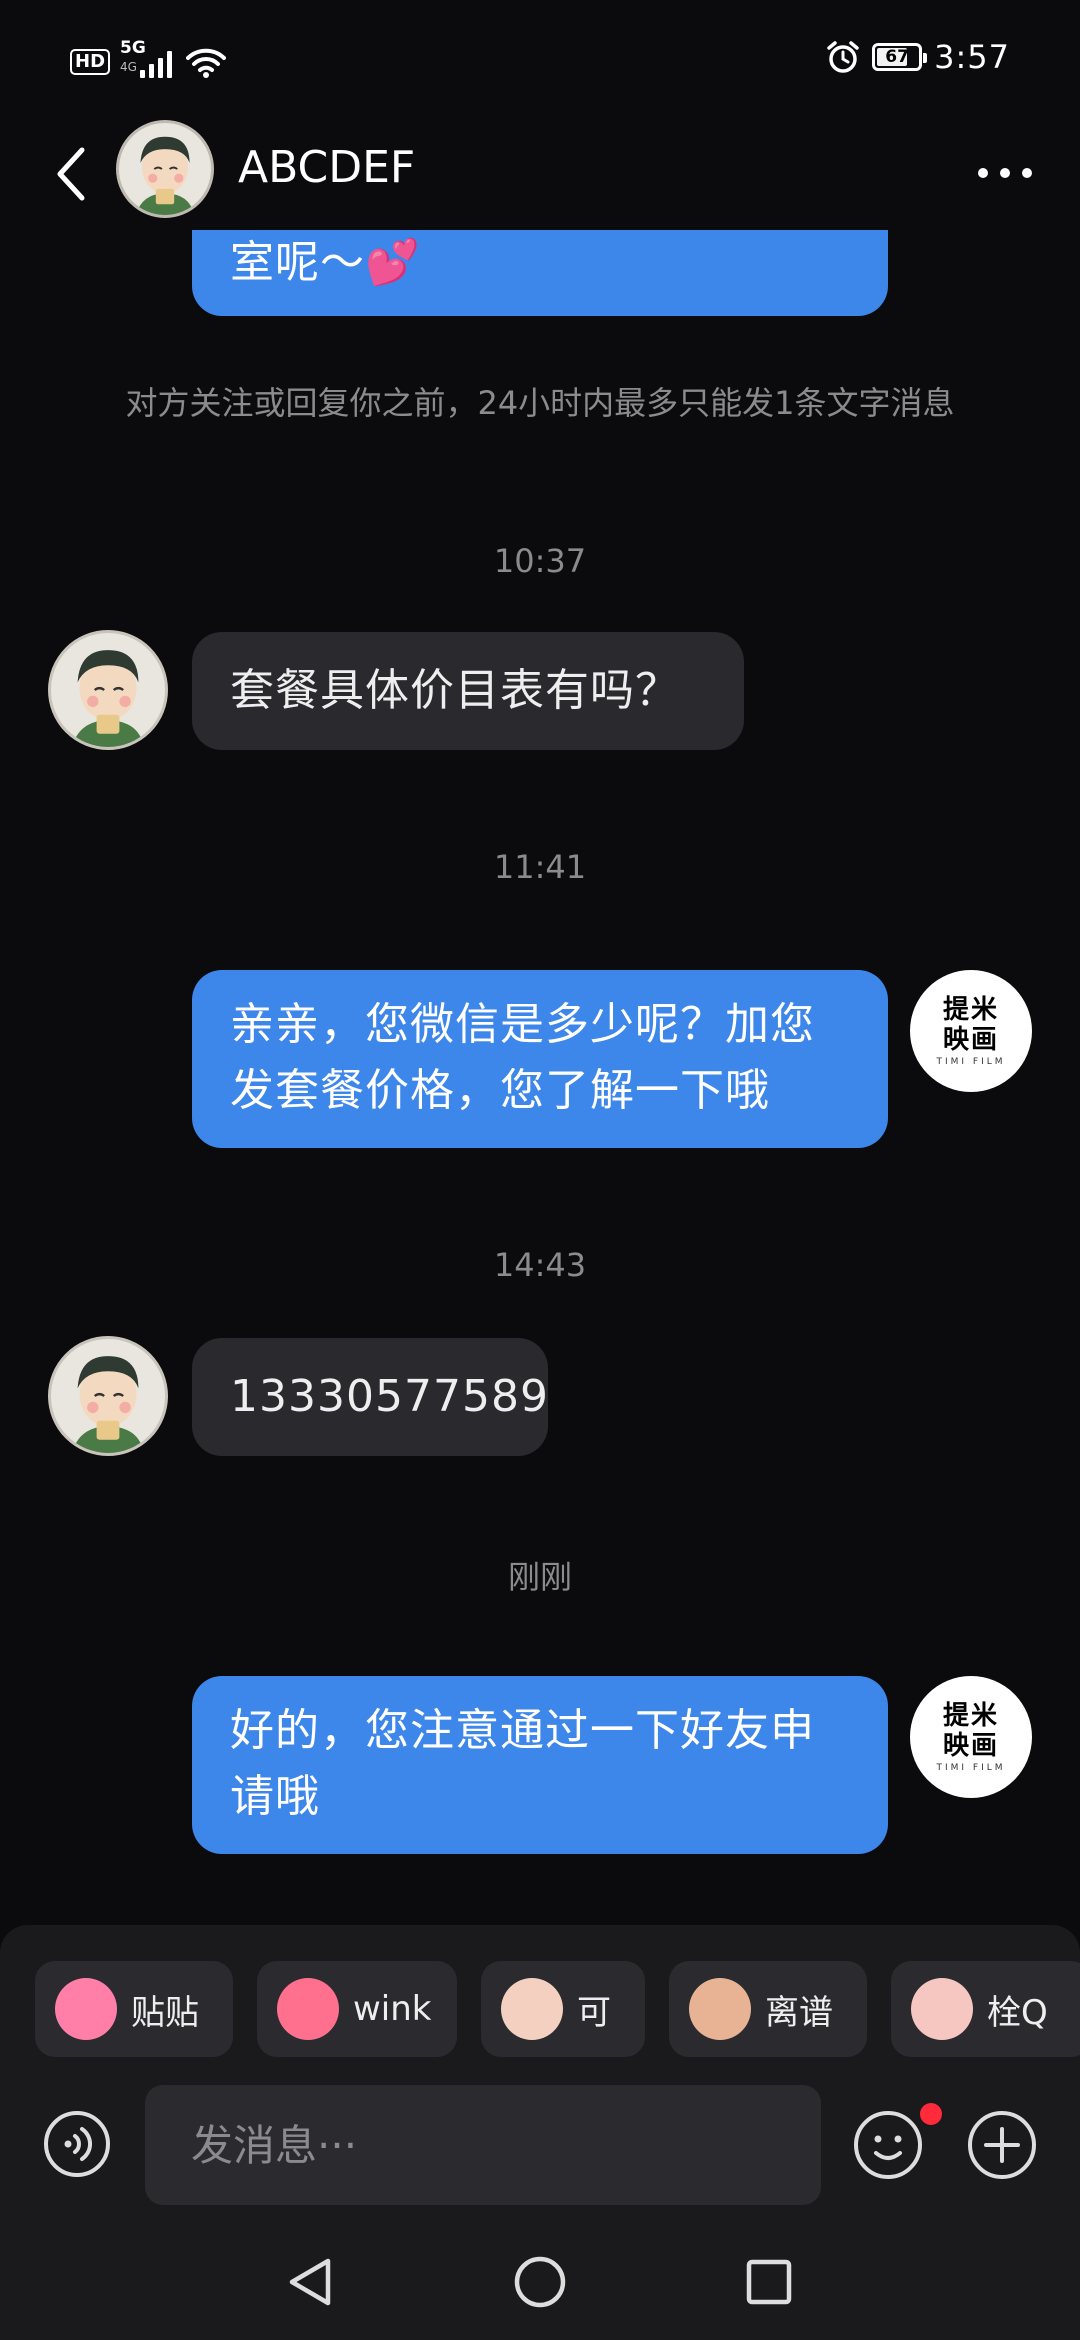 This screenshot has width=1080, height=2340. I want to click on message-text: 亲亲，您微信是多少呢？加您发套餐价格，您了解一下哦, so click(522, 1057).